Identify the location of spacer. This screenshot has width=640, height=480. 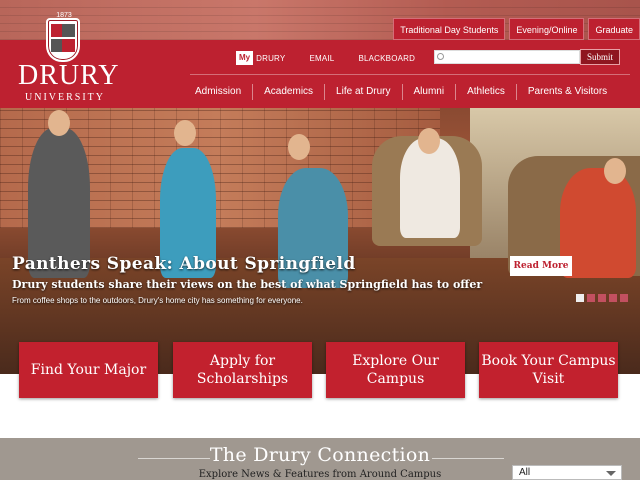
(320, 425).